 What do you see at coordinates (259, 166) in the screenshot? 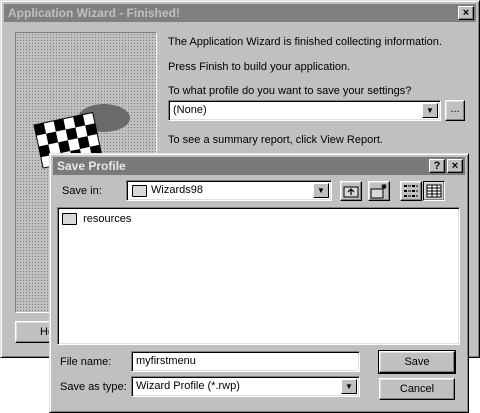
I see `dialog-titlebar: Save Profile ? ×` at bounding box center [259, 166].